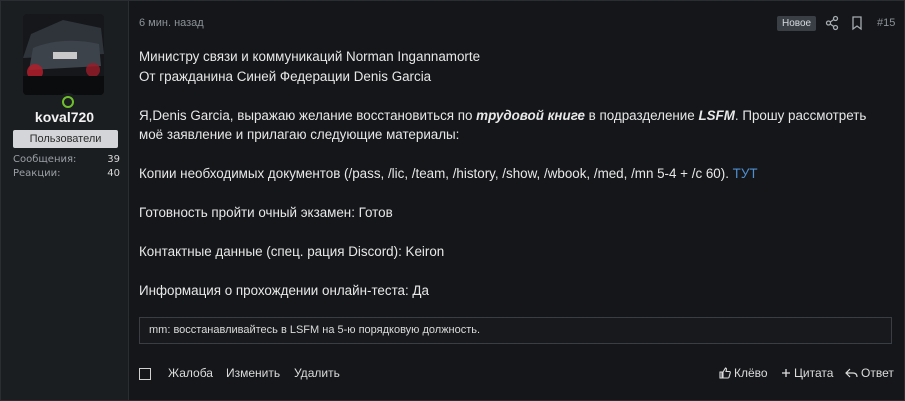 This screenshot has height=401, width=905. Describe the element at coordinates (725, 373) in the screenshot. I see `thumbs-up-icon` at that location.